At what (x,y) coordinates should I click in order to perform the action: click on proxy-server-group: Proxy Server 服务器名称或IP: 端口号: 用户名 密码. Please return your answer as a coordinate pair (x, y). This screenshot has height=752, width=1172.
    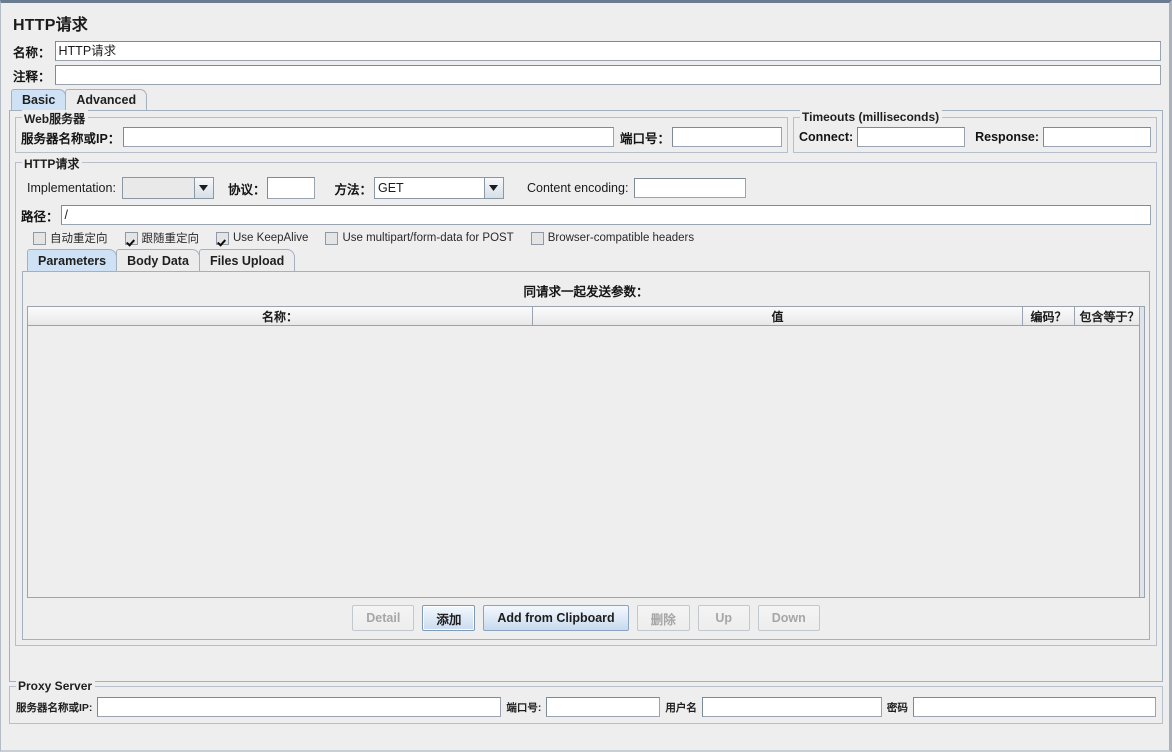
    Looking at the image, I should click on (586, 701).